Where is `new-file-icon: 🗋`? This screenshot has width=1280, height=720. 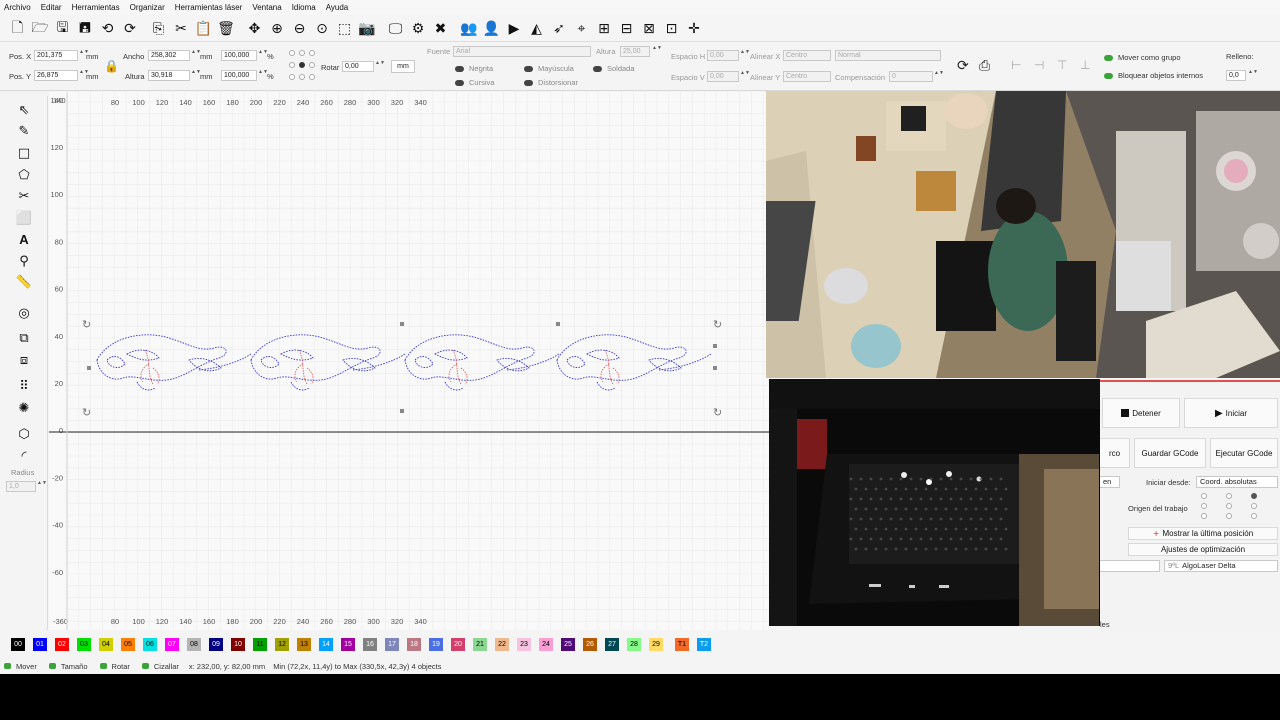 new-file-icon: 🗋 is located at coordinates (17, 28).